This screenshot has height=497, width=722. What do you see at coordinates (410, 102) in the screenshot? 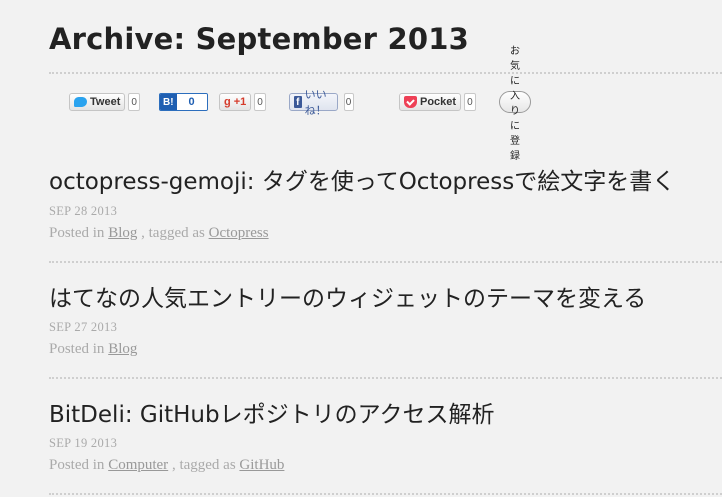
I see `pocket-icon` at bounding box center [410, 102].